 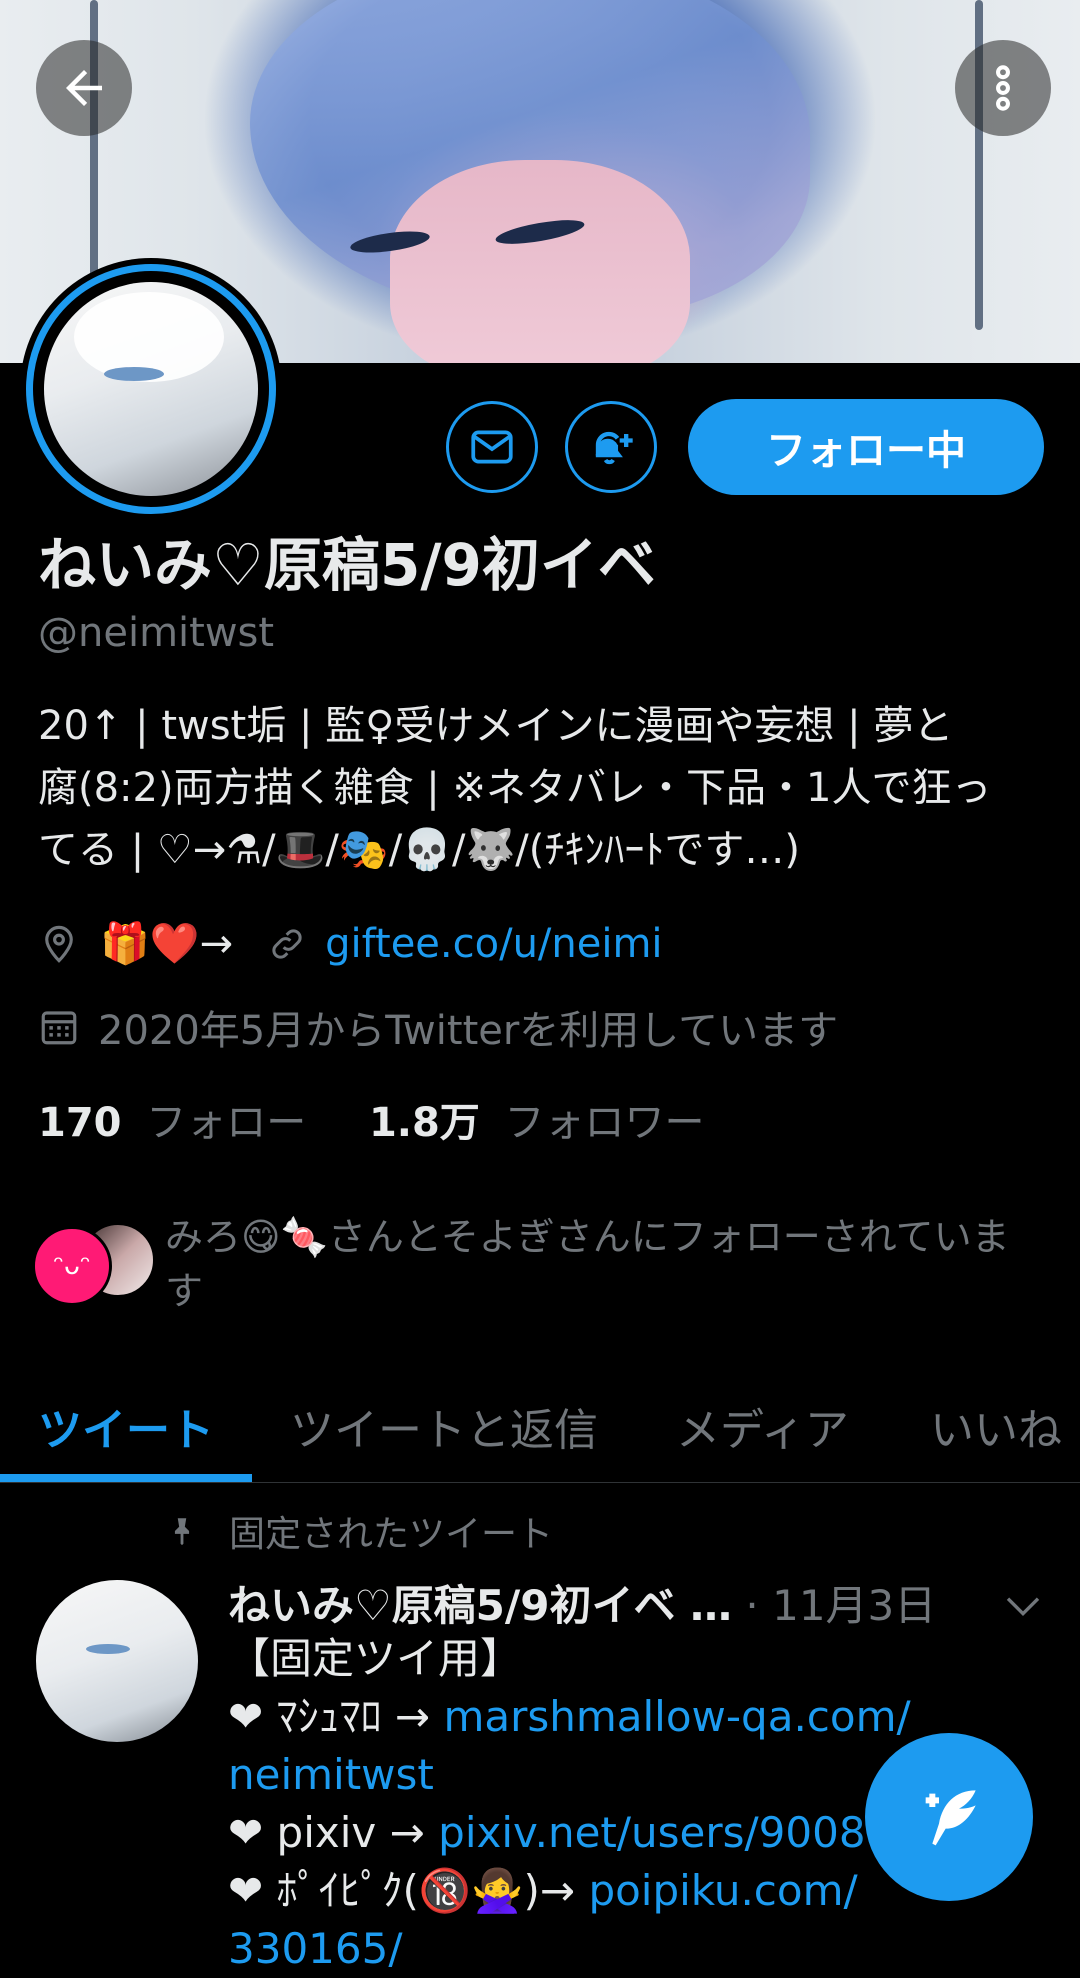 I want to click on banner-face, so click(x=540, y=261).